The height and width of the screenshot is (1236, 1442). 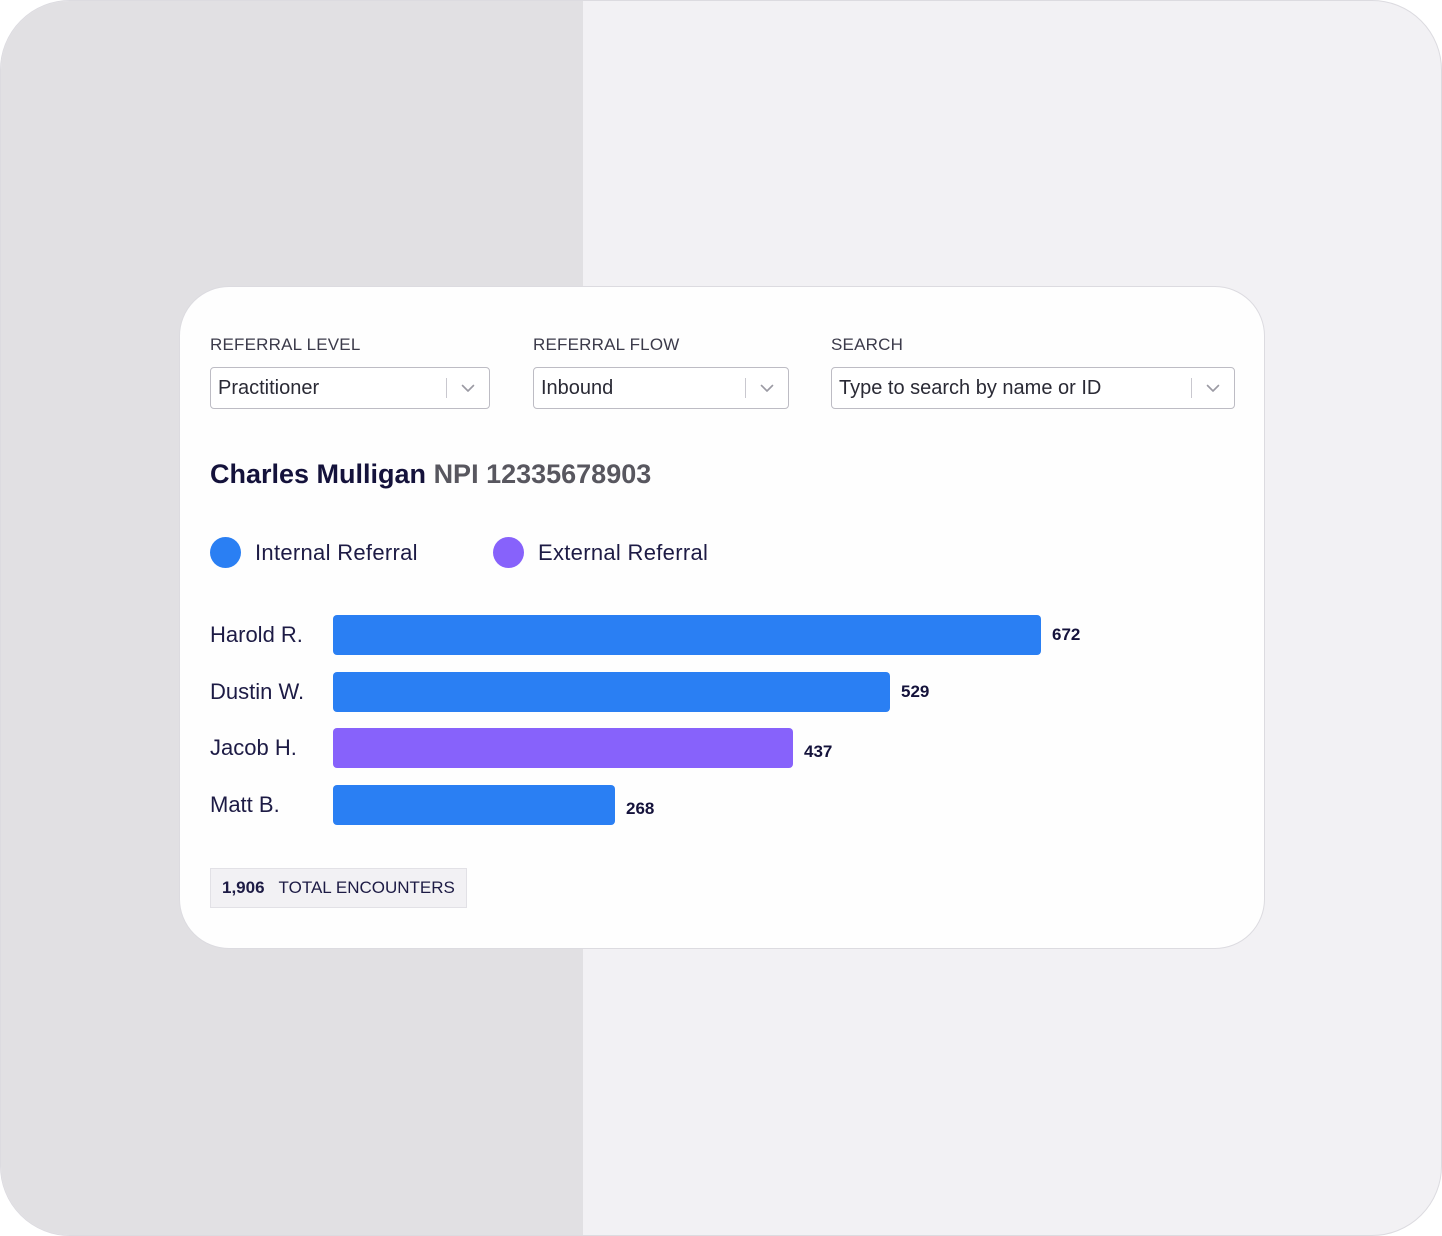 What do you see at coordinates (818, 751) in the screenshot?
I see `bar-value-label: 437` at bounding box center [818, 751].